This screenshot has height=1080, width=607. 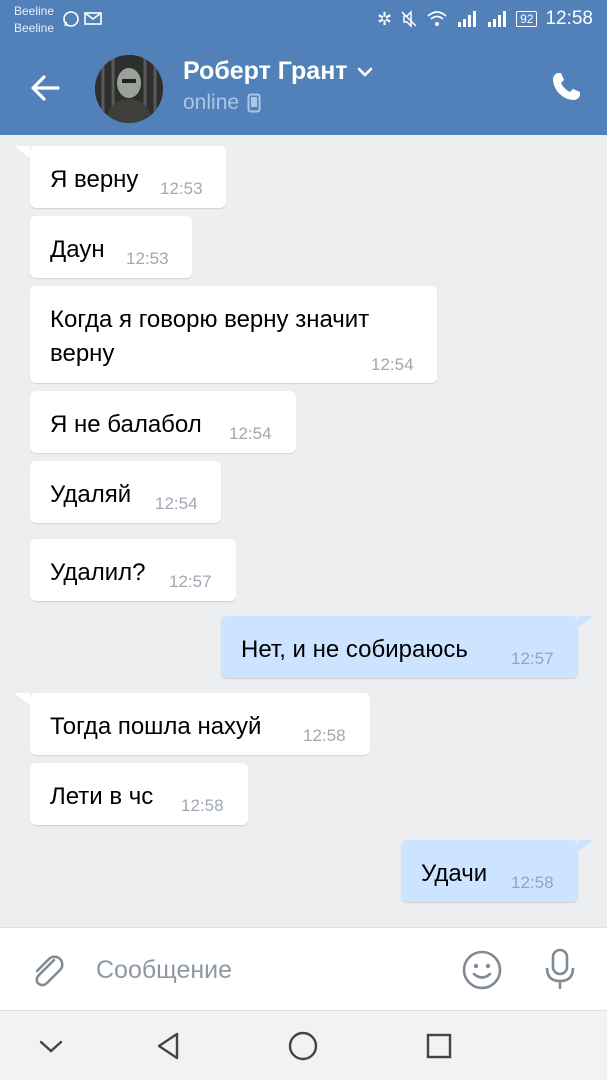 I want to click on message-bubble-incoming: Лети в чс 12:58, so click(x=139, y=794).